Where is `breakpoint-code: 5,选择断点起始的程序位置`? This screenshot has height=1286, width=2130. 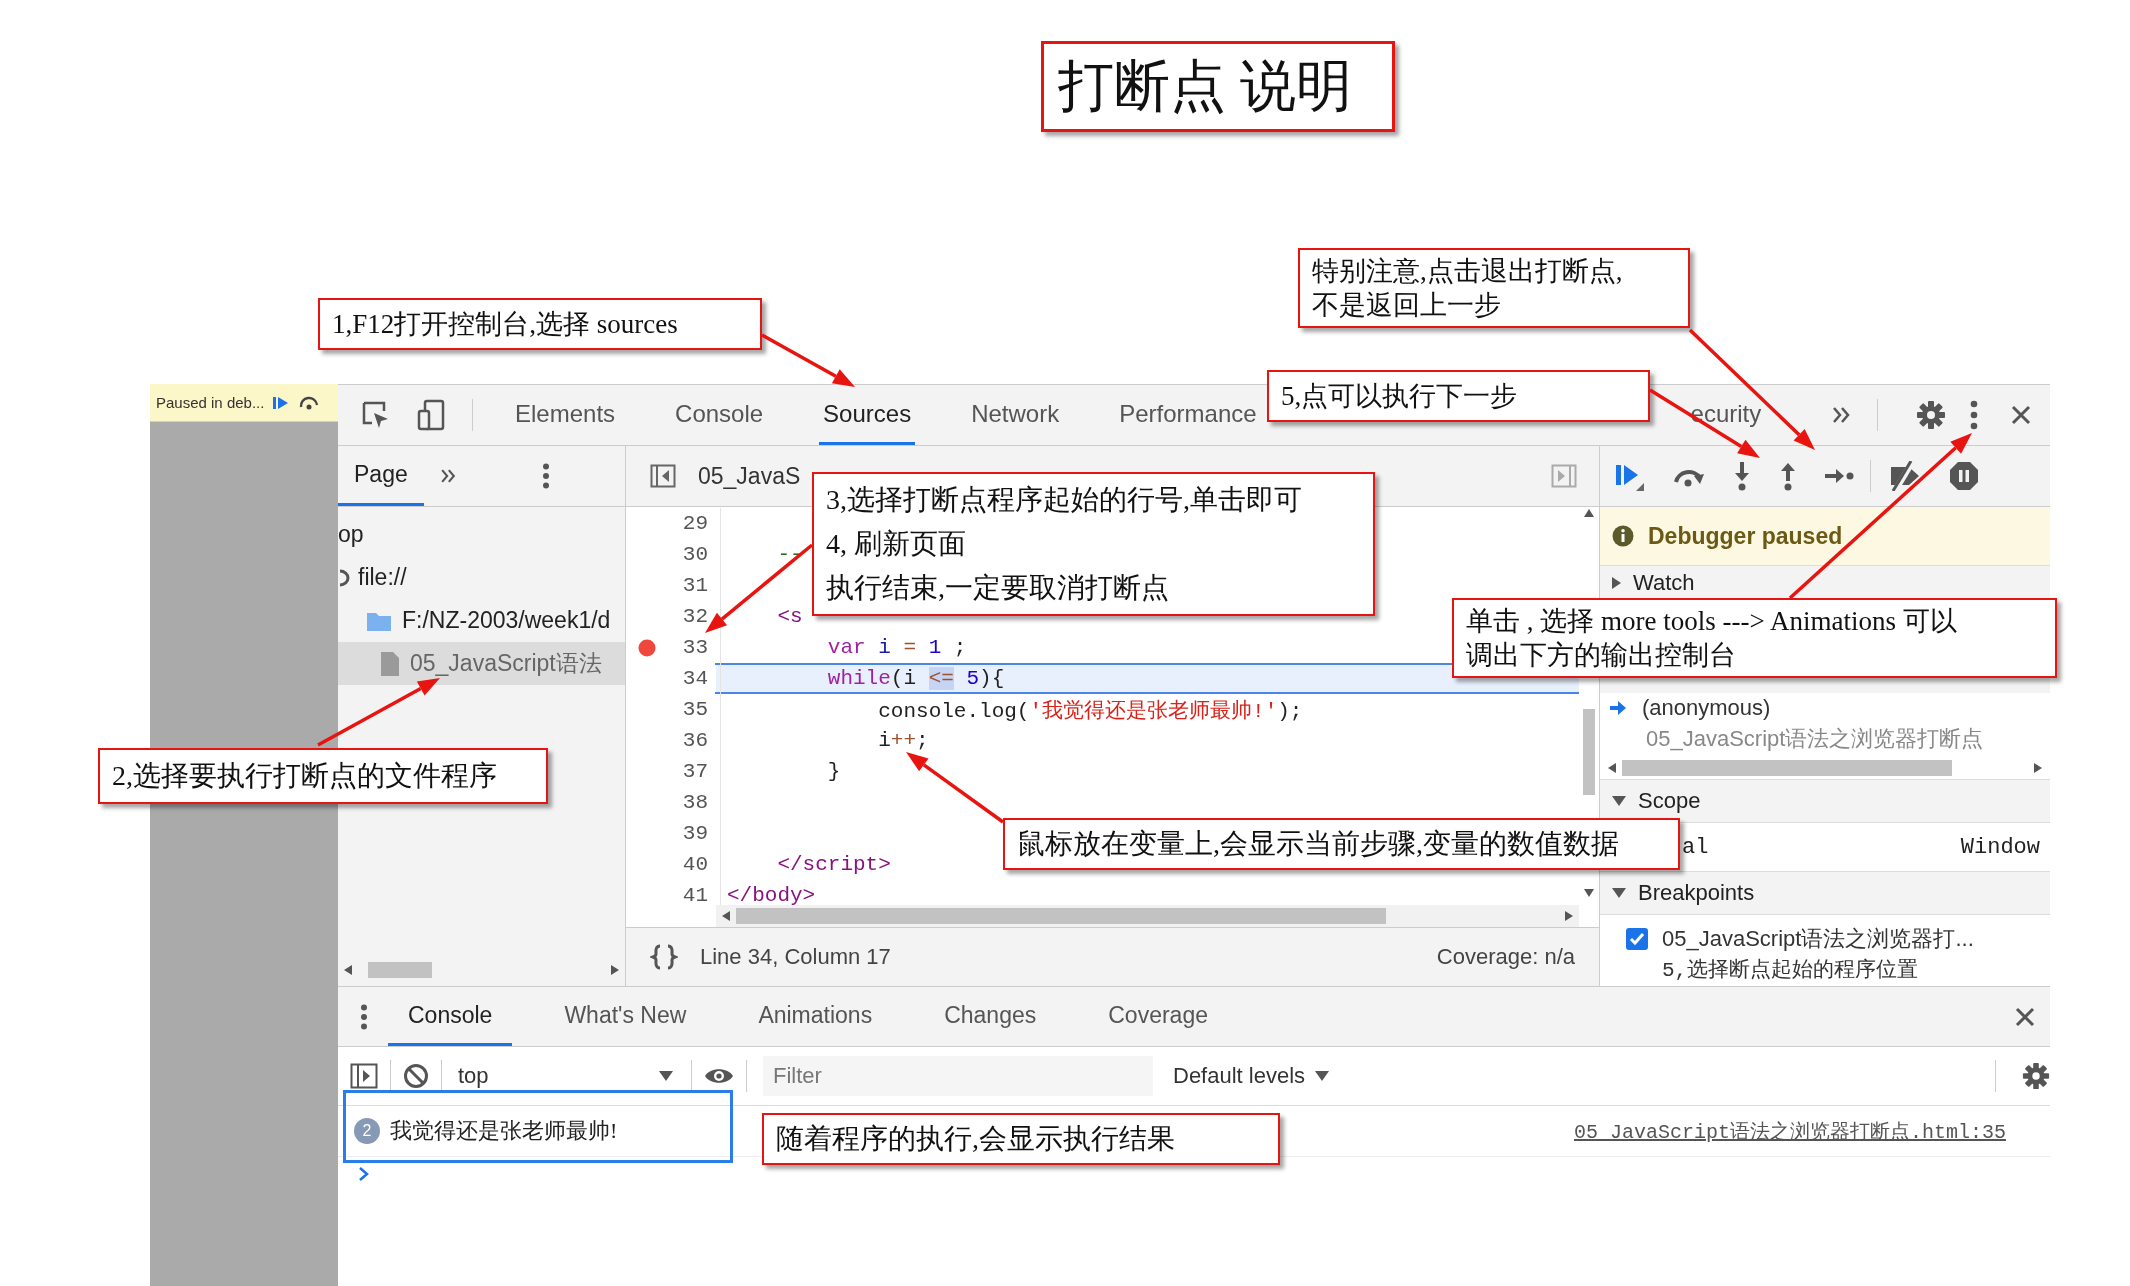
breakpoint-code: 5,选择断点起始的程序位置 is located at coordinates (1791, 970).